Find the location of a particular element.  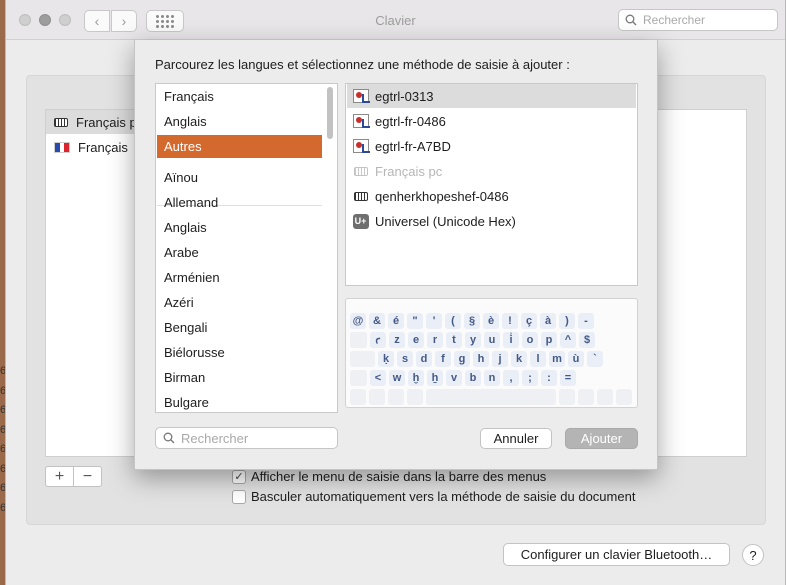

keyboard-key: : is located at coordinates (549, 378).